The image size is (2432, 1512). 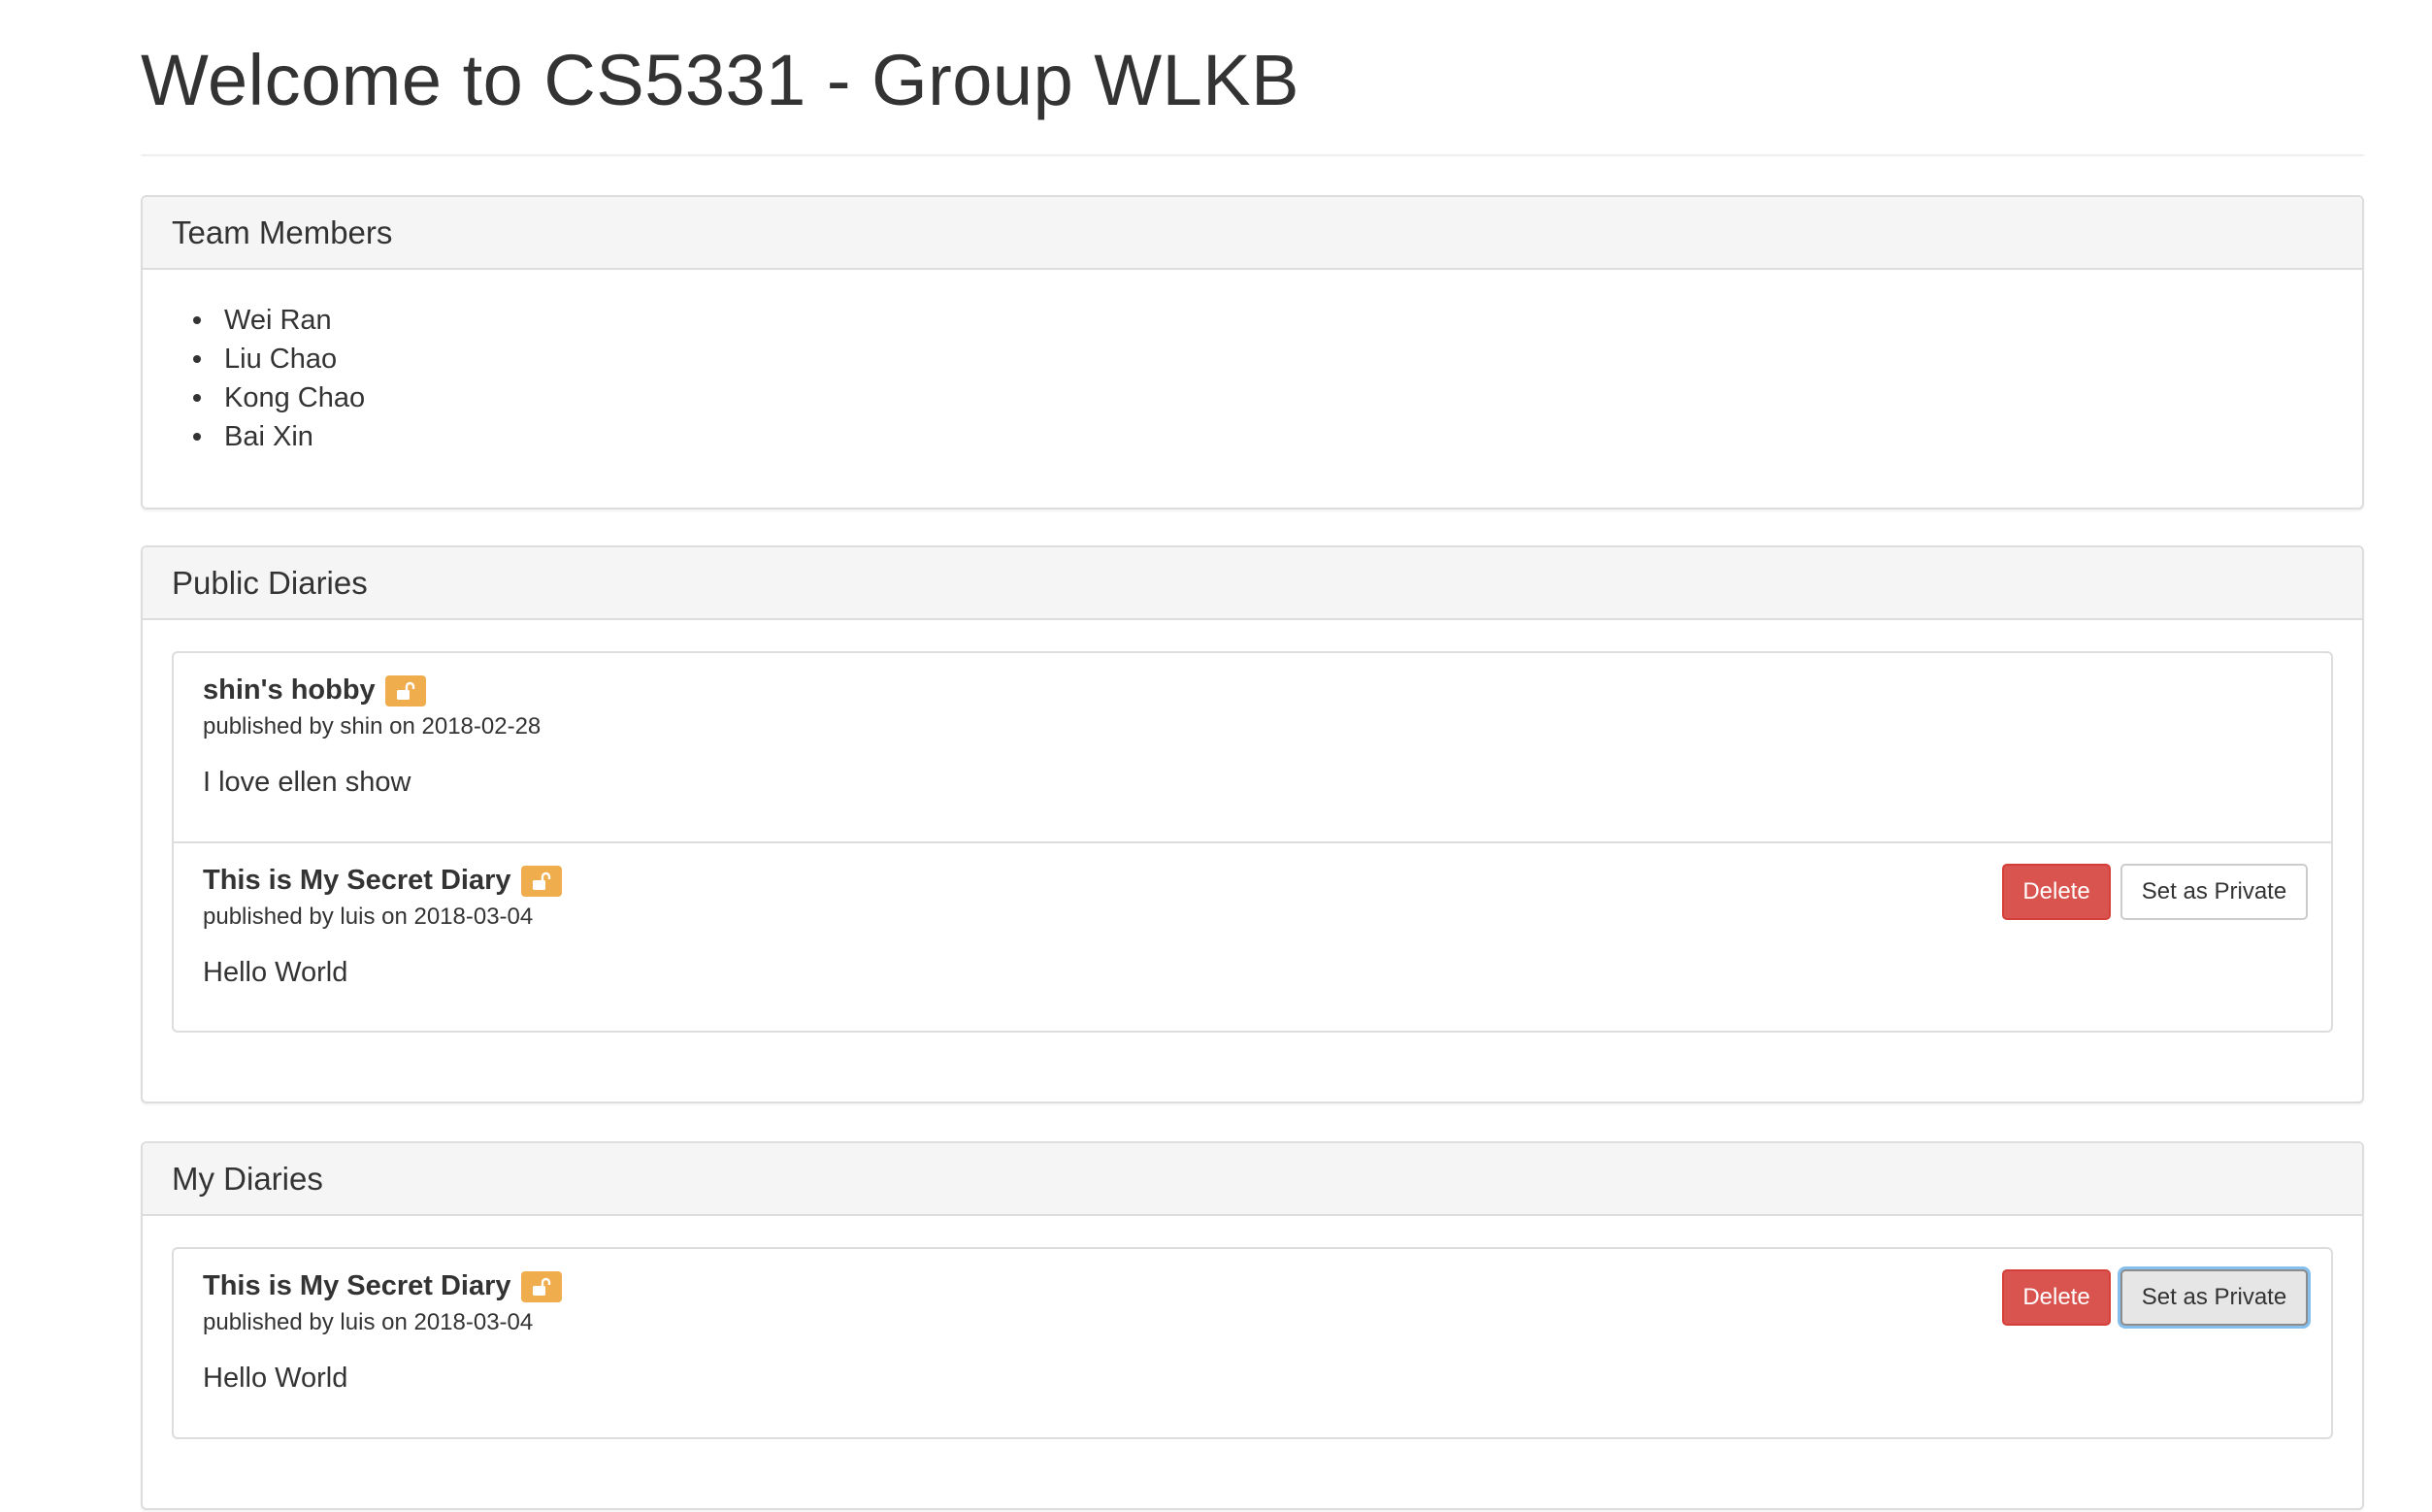 I want to click on member-name: Kong Chao, so click(x=295, y=397).